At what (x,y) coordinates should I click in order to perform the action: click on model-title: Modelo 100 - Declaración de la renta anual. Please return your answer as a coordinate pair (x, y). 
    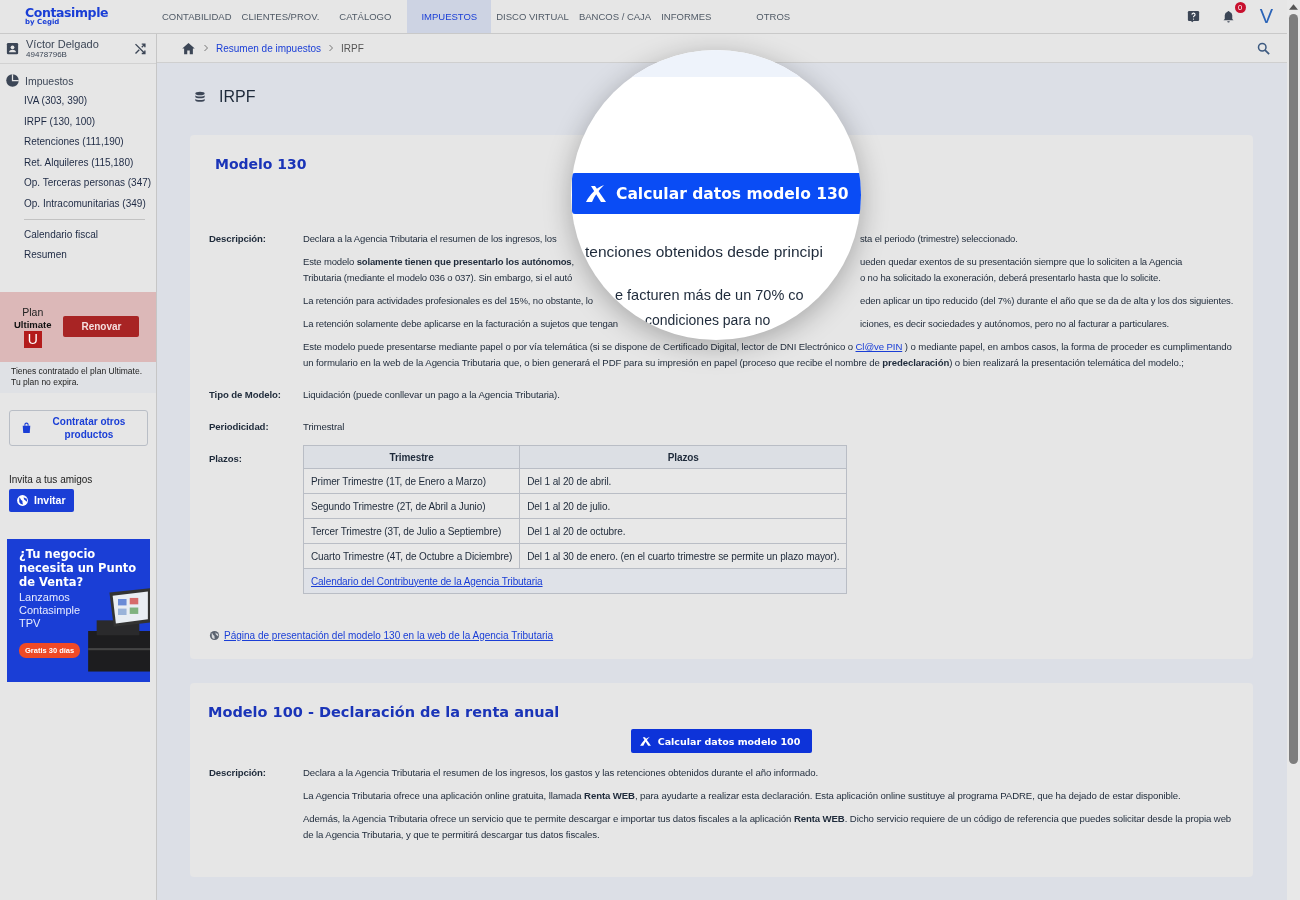
    Looking at the image, I should click on (384, 712).